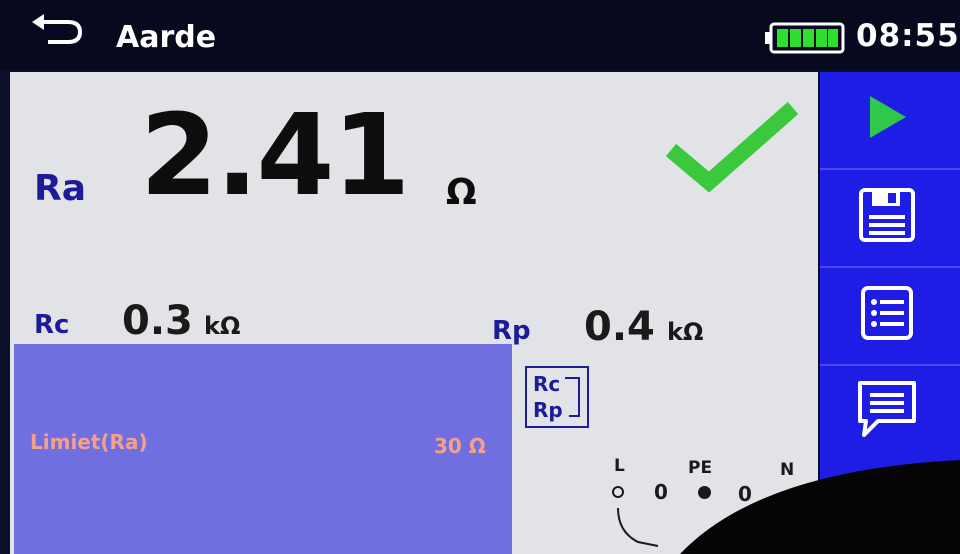 The height and width of the screenshot is (554, 960). I want to click on rc-unit: kΩ, so click(222, 326).